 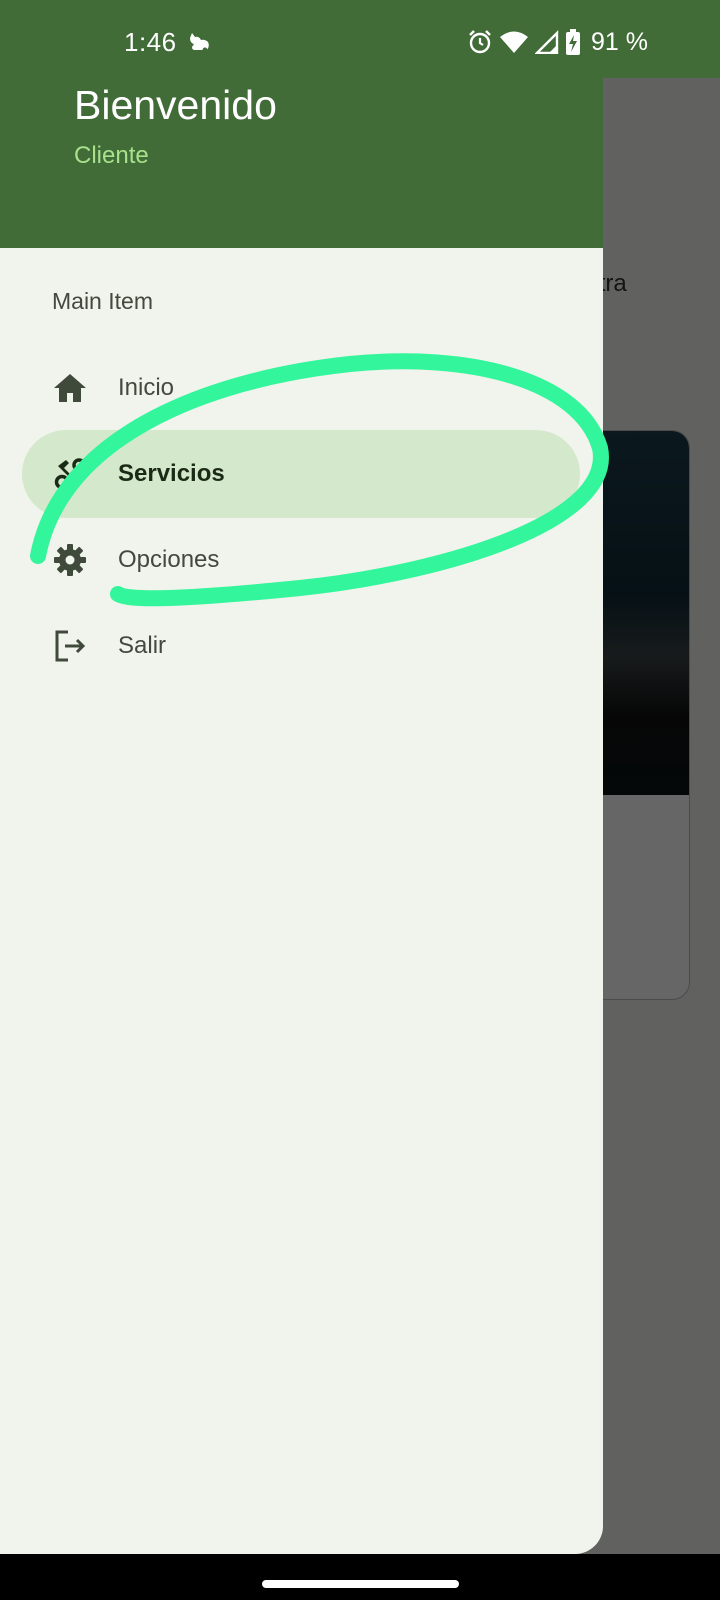 I want to click on battery-charging-icon, so click(x=573, y=42).